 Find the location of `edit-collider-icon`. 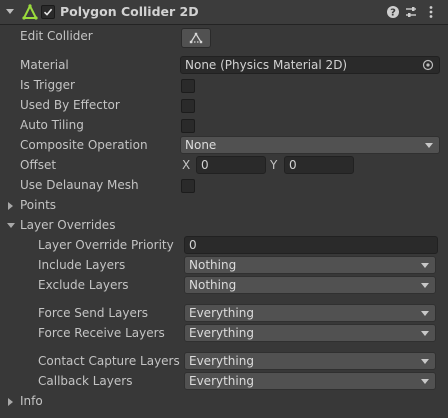

edit-collider-icon is located at coordinates (196, 38).